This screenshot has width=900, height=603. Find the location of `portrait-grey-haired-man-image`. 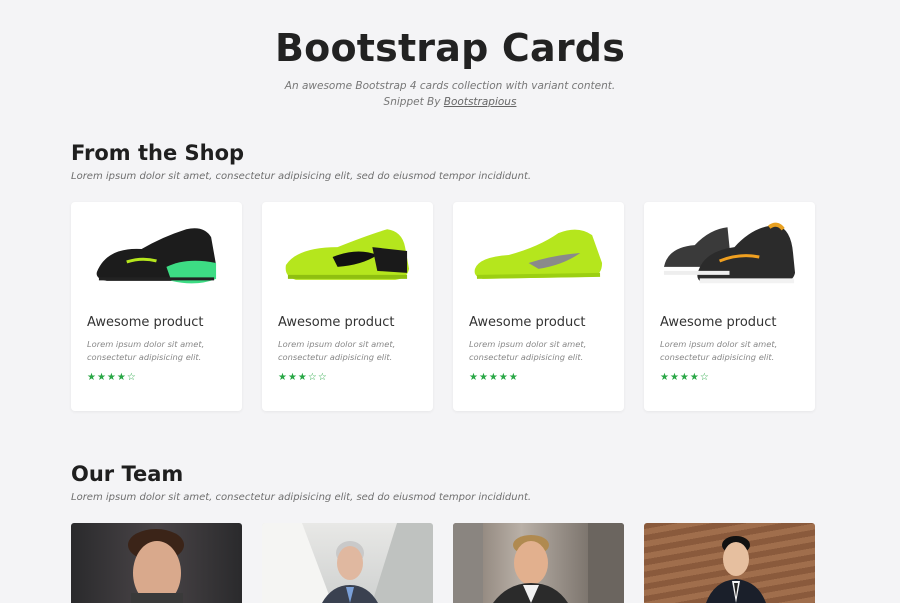

portrait-grey-haired-man-image is located at coordinates (347, 563).